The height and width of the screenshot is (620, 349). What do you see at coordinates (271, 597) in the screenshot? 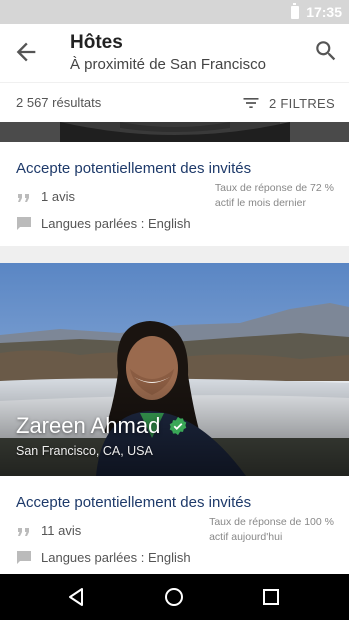
I see `nav-recents-icon` at bounding box center [271, 597].